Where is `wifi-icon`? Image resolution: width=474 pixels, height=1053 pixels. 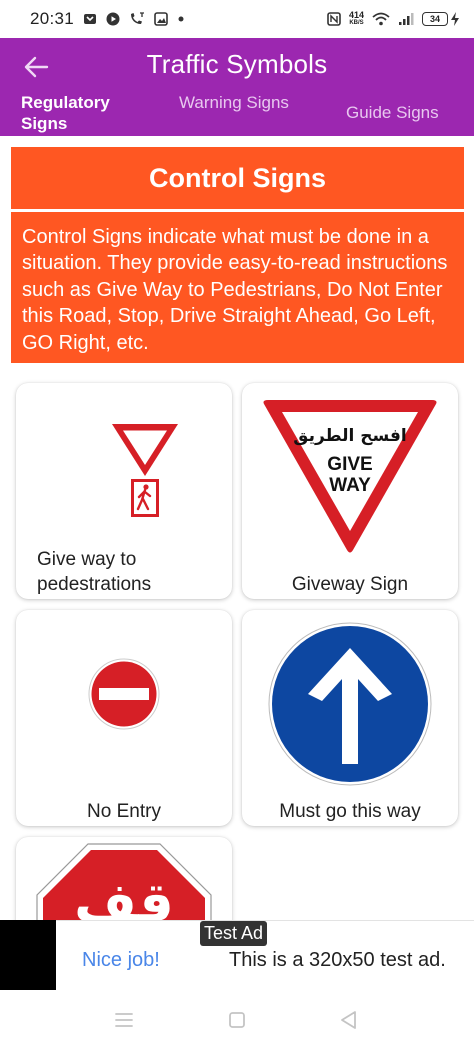
wifi-icon is located at coordinates (381, 19).